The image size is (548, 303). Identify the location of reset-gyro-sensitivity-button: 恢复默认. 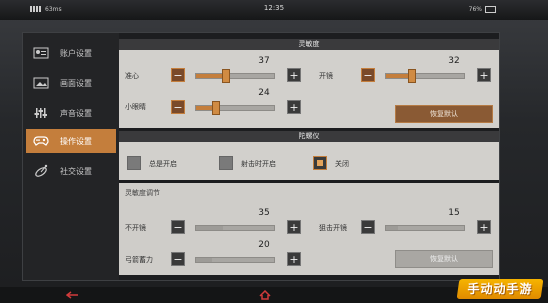
(444, 259).